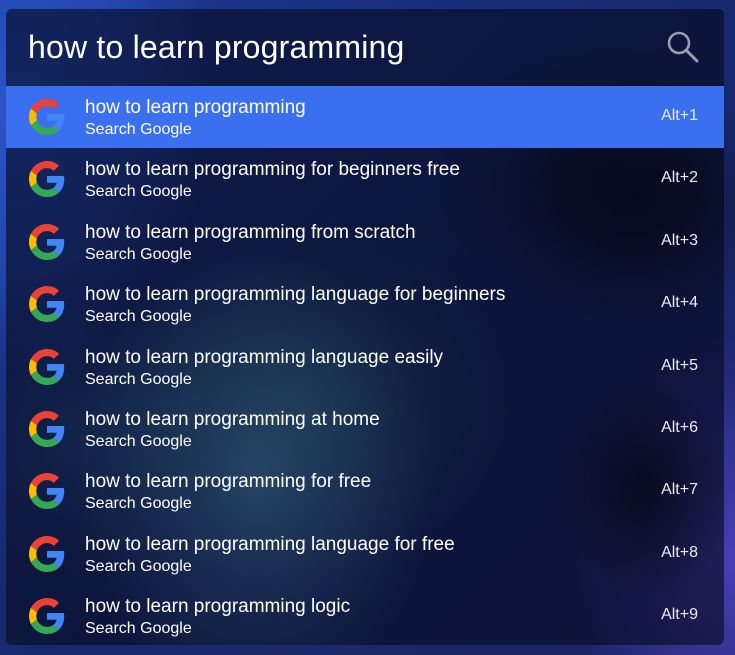 The height and width of the screenshot is (655, 735). Describe the element at coordinates (216, 47) in the screenshot. I see `search-input: how to learn programming` at that location.